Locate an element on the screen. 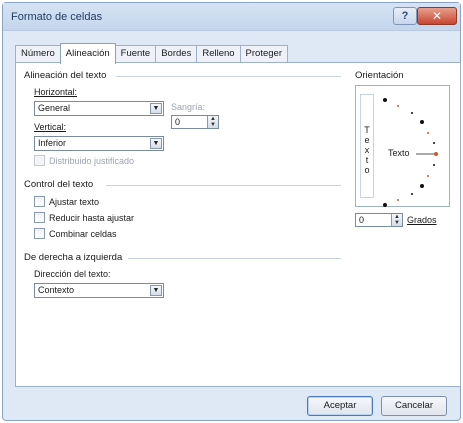 The height and width of the screenshot is (423, 463). merge-cells-row: Combinar celdas is located at coordinates (75, 233).